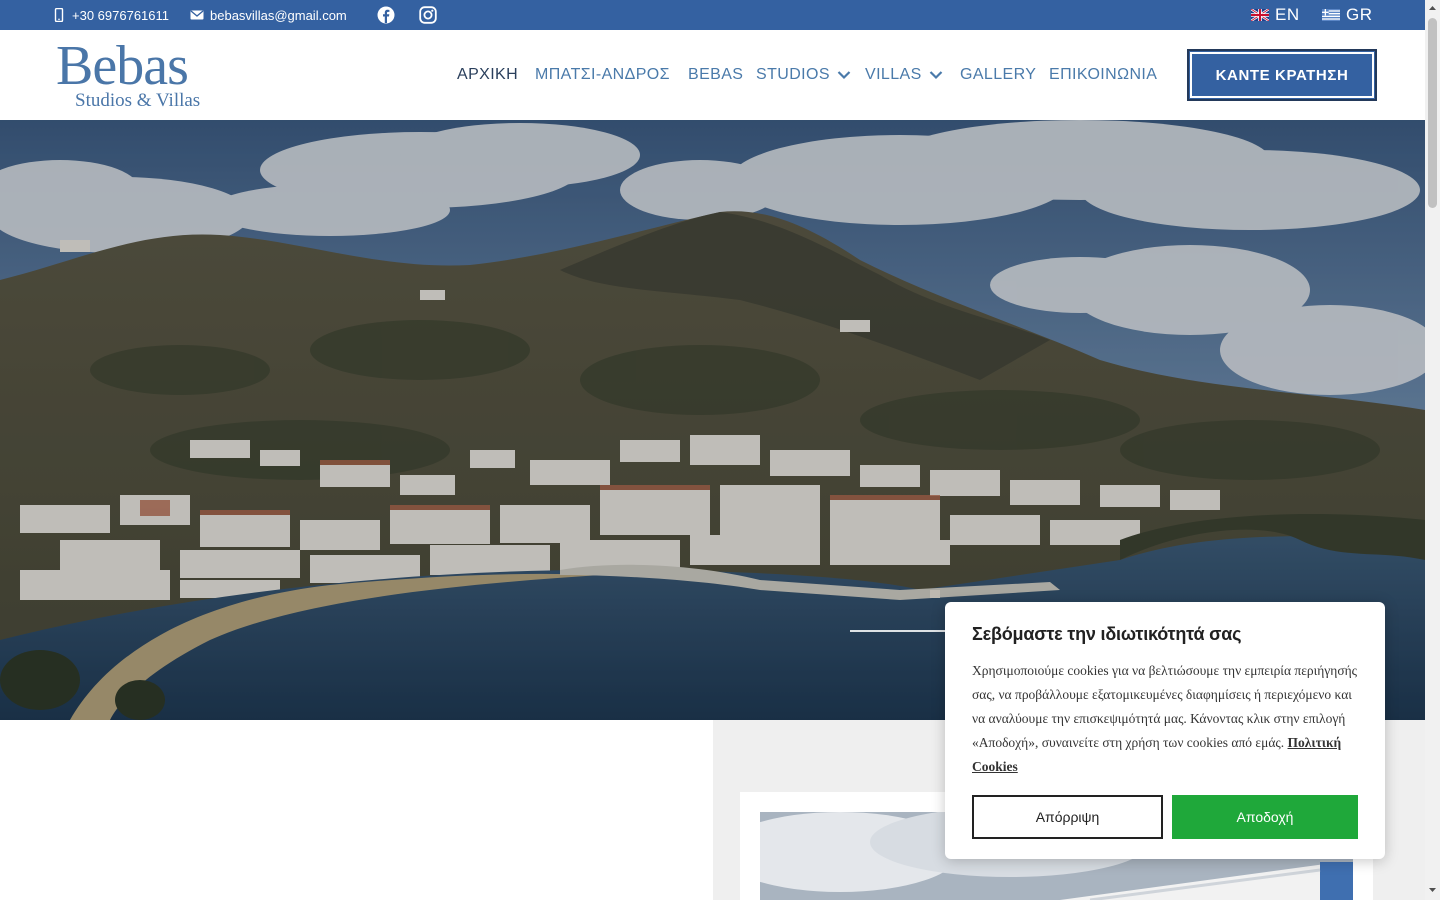 This screenshot has width=1440, height=900. What do you see at coordinates (1282, 75) in the screenshot?
I see `book-now-button: ΚΑΝΤΕ ΚΡΑΤΗΣΗ` at bounding box center [1282, 75].